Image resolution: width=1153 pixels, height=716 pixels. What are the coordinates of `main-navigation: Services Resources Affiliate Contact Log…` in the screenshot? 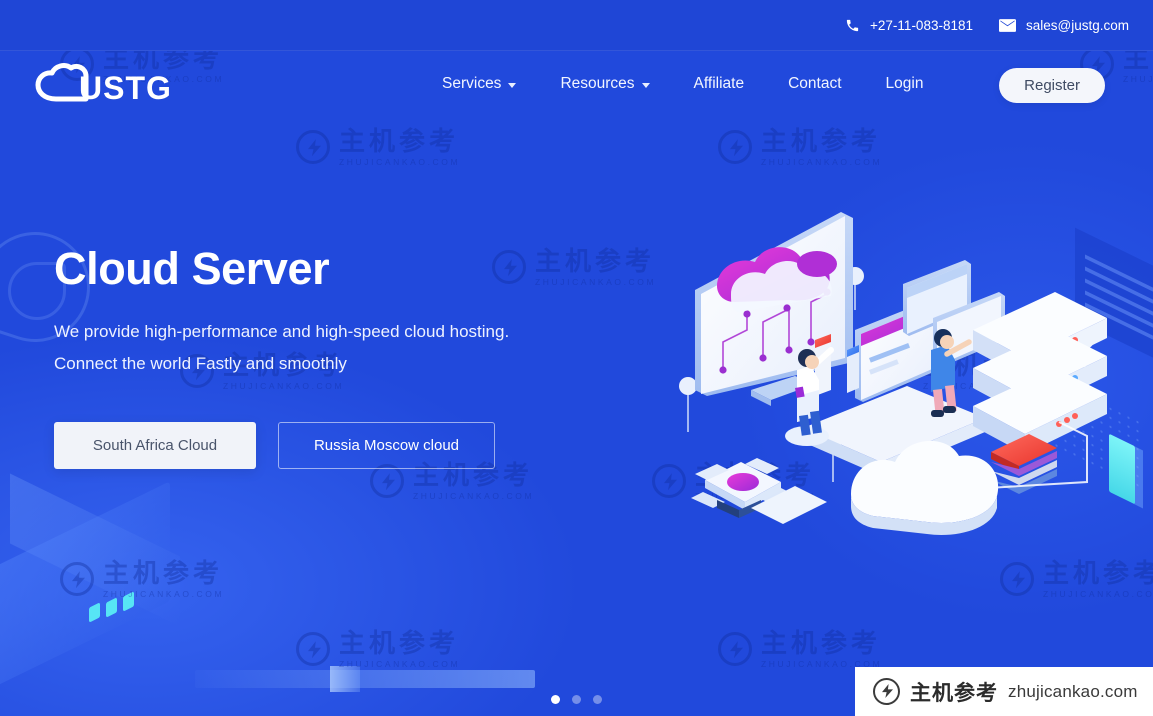 It's located at (682, 84).